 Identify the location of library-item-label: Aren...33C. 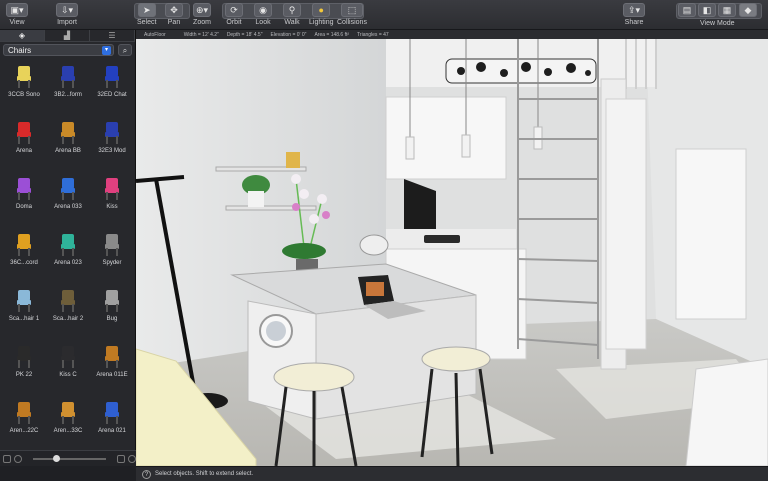
(68, 431).